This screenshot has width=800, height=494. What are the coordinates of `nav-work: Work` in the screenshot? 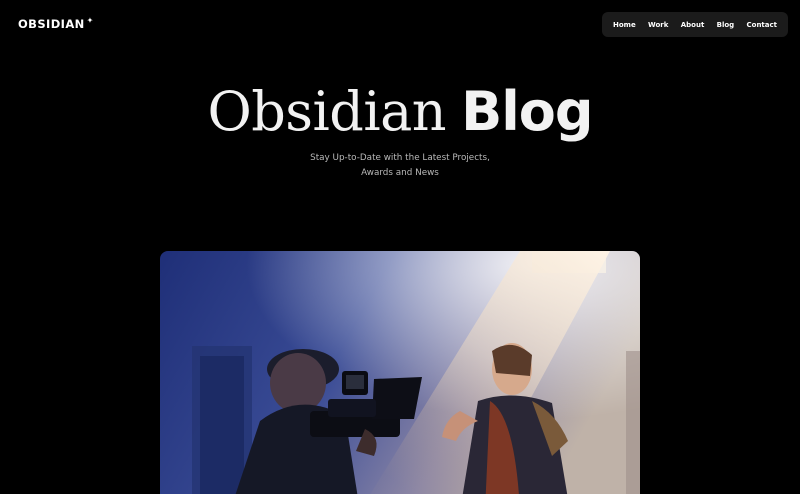 It's located at (658, 25).